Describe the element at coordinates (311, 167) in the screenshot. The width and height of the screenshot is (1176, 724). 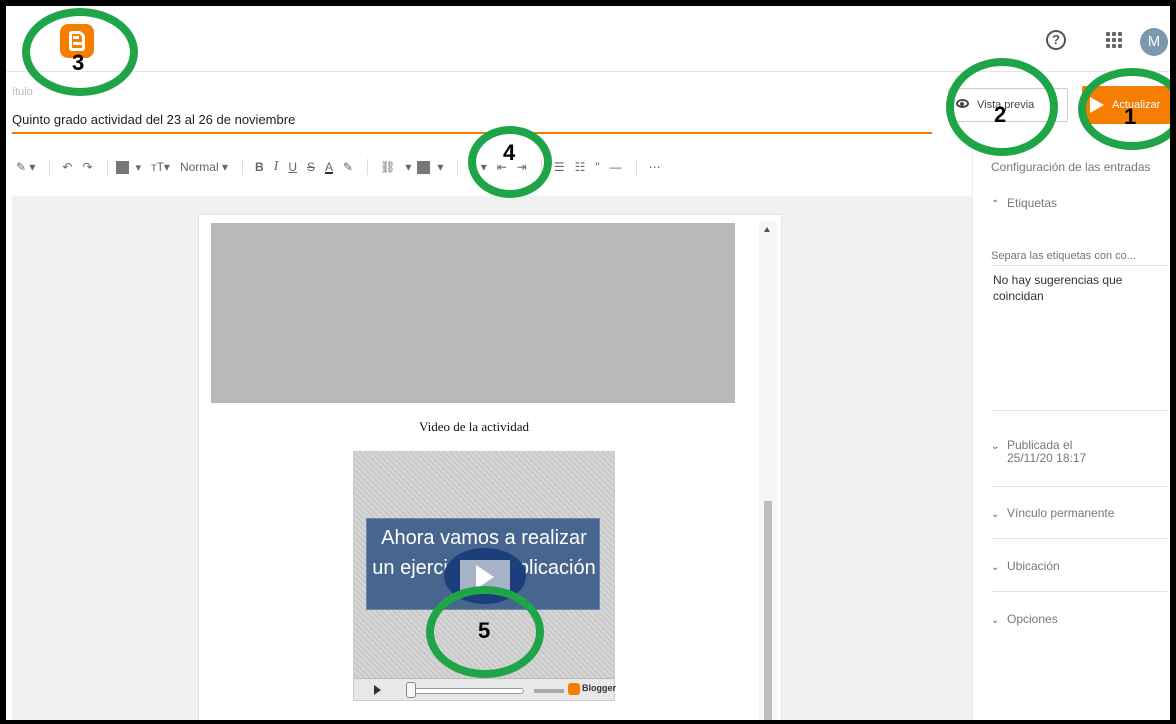
I see `strikethrough-button: S` at that location.